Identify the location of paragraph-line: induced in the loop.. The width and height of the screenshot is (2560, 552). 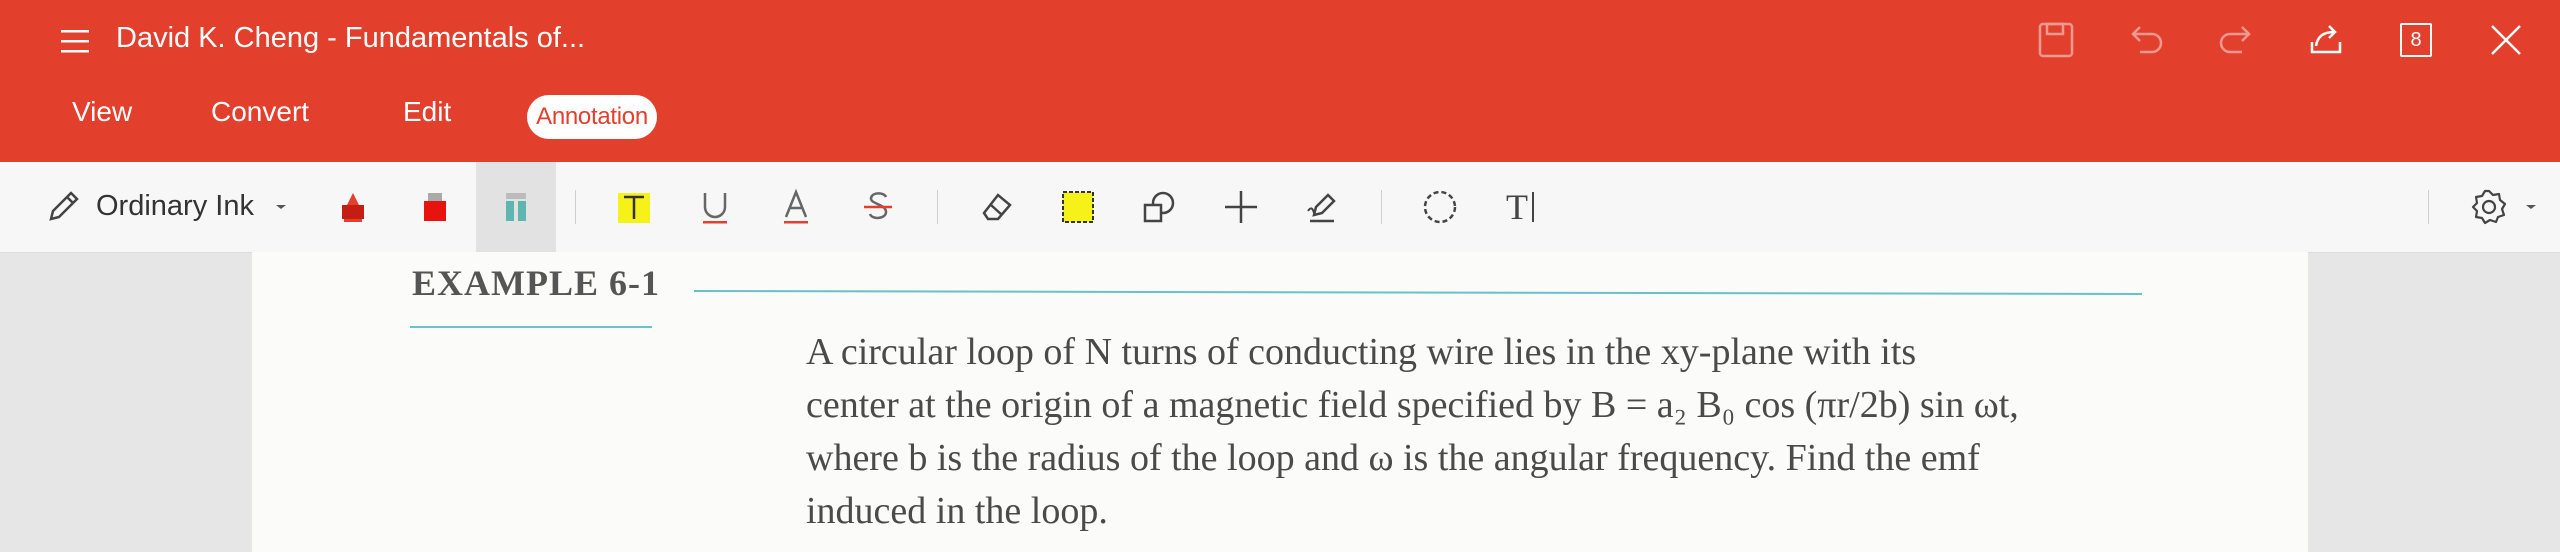
(957, 511).